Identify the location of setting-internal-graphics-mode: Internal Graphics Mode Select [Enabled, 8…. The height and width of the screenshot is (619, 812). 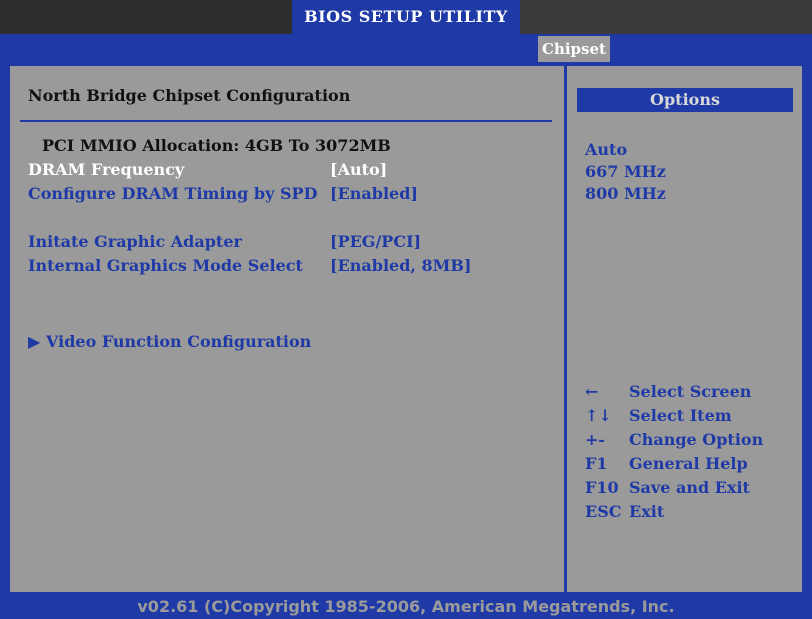
(249, 265).